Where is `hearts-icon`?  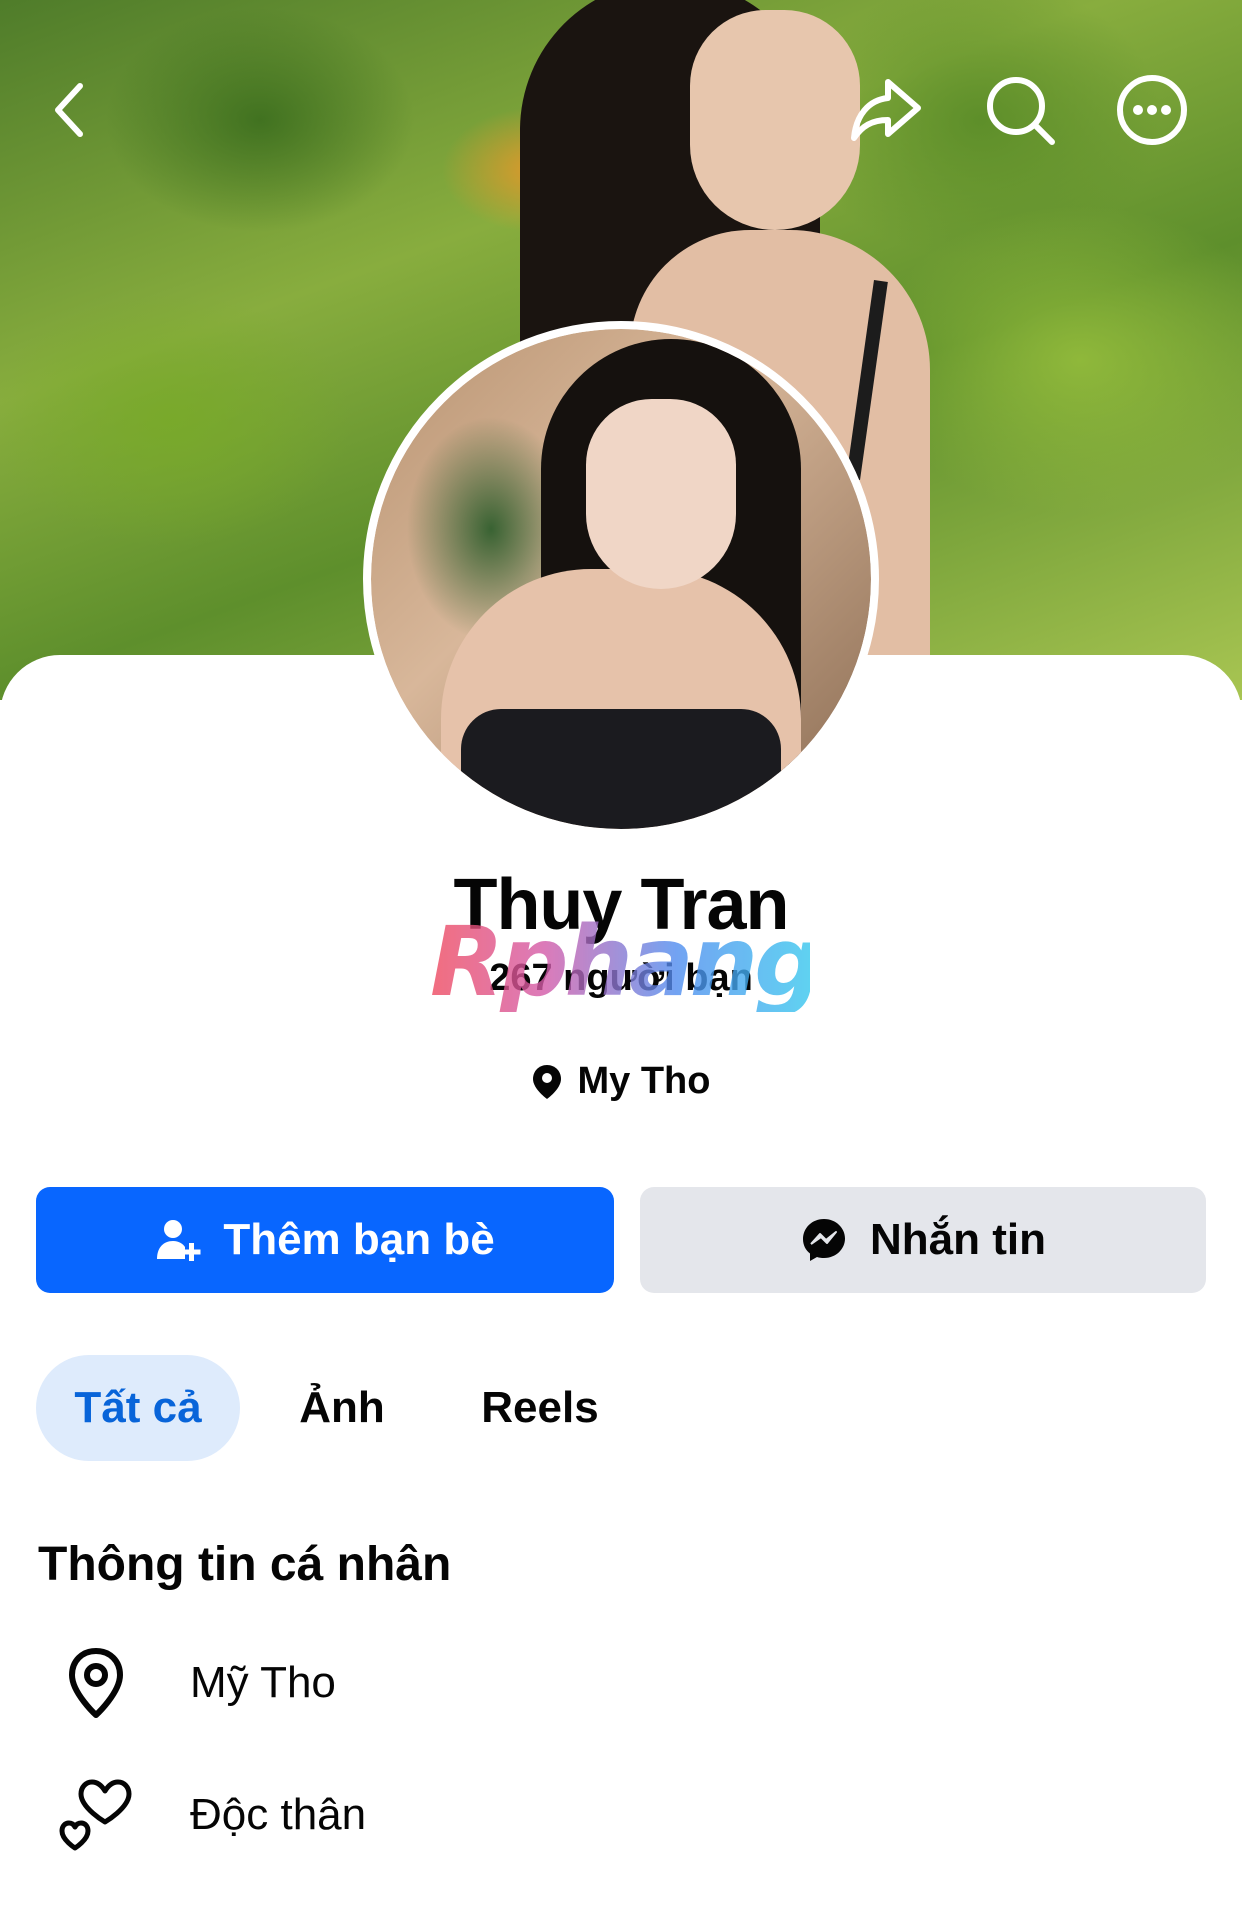 hearts-icon is located at coordinates (96, 1815).